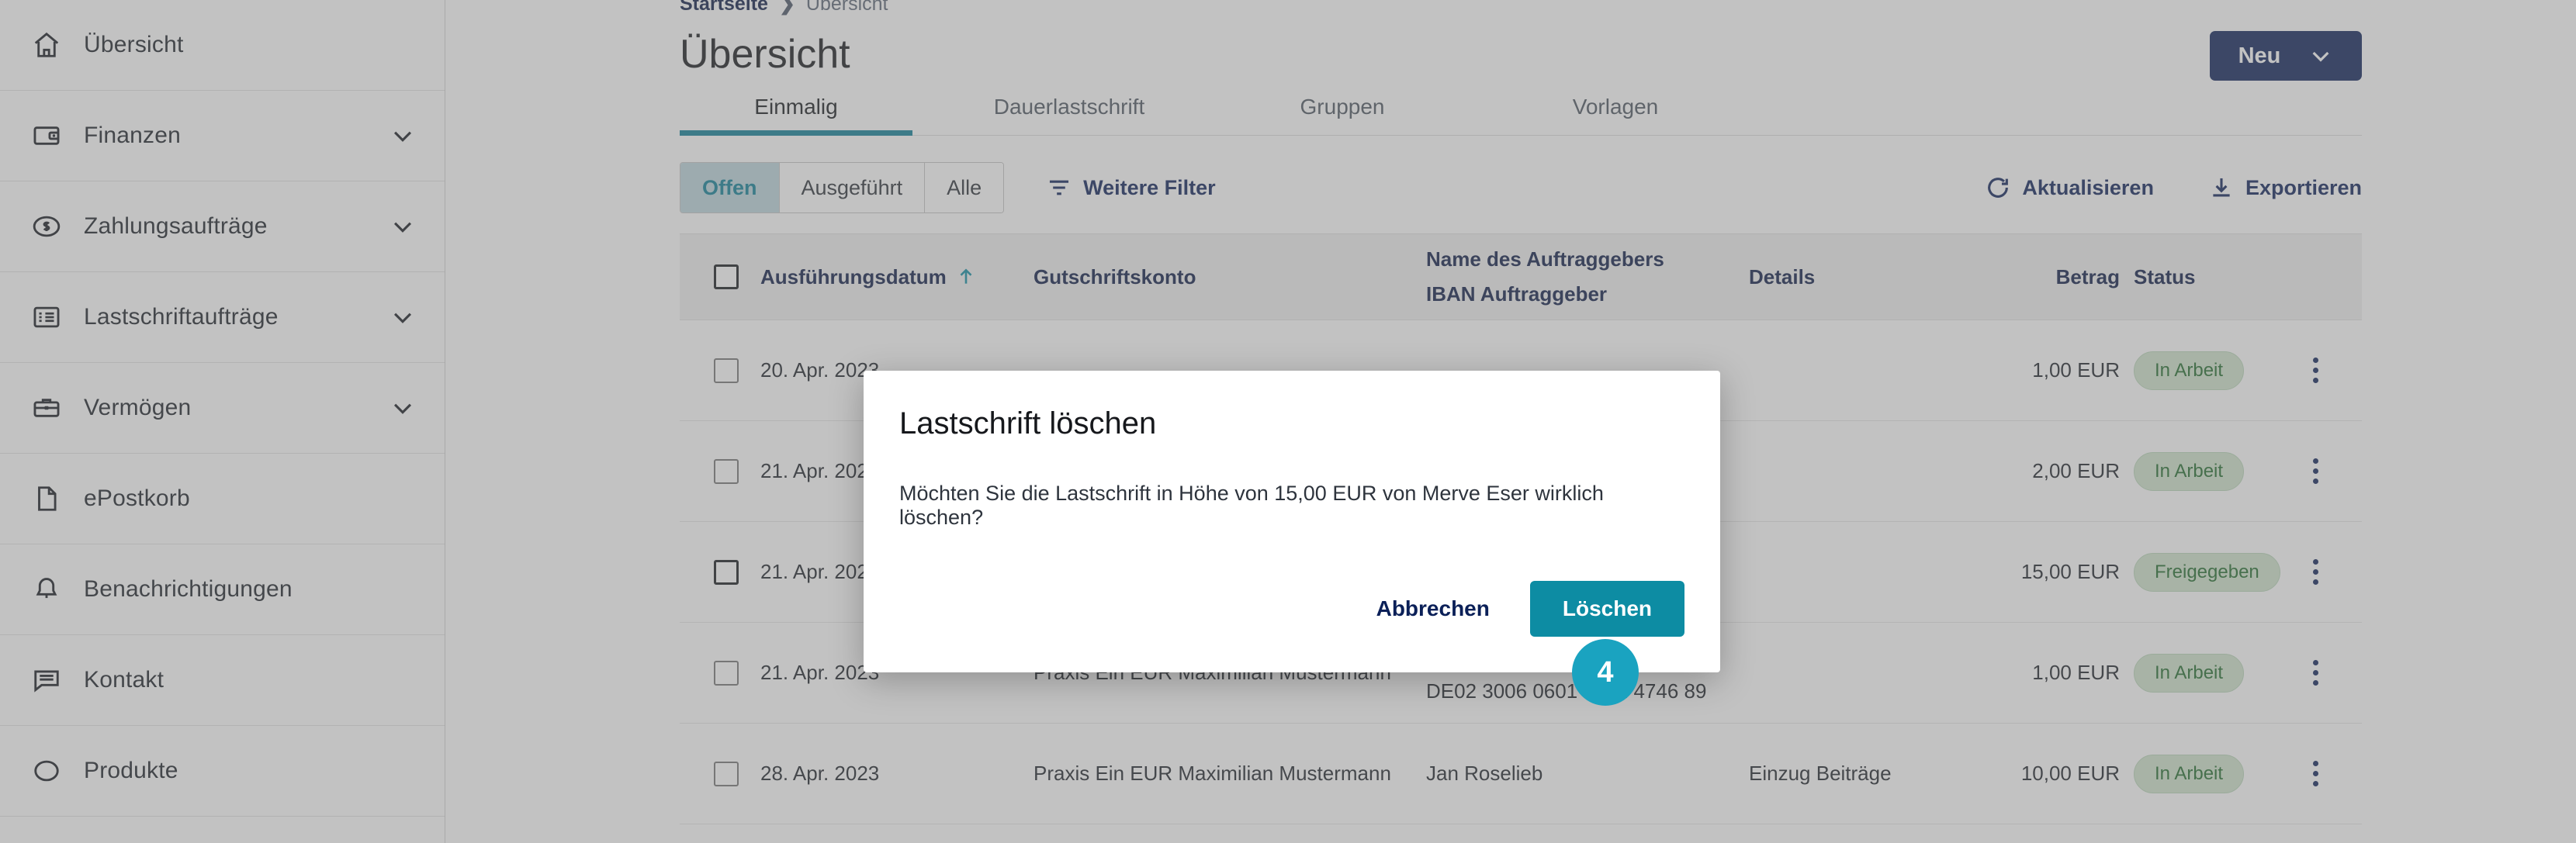 This screenshot has width=2576, height=843. What do you see at coordinates (1605, 672) in the screenshot?
I see `step-indicator-badge: 4` at bounding box center [1605, 672].